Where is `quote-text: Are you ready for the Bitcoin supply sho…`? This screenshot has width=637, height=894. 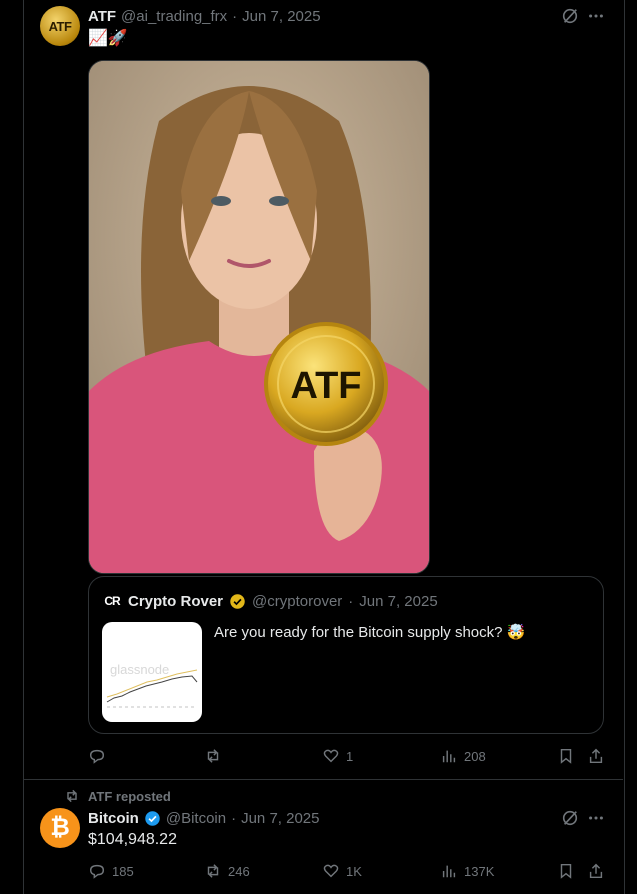 quote-text: Are you ready for the Bitcoin supply sho… is located at coordinates (370, 632).